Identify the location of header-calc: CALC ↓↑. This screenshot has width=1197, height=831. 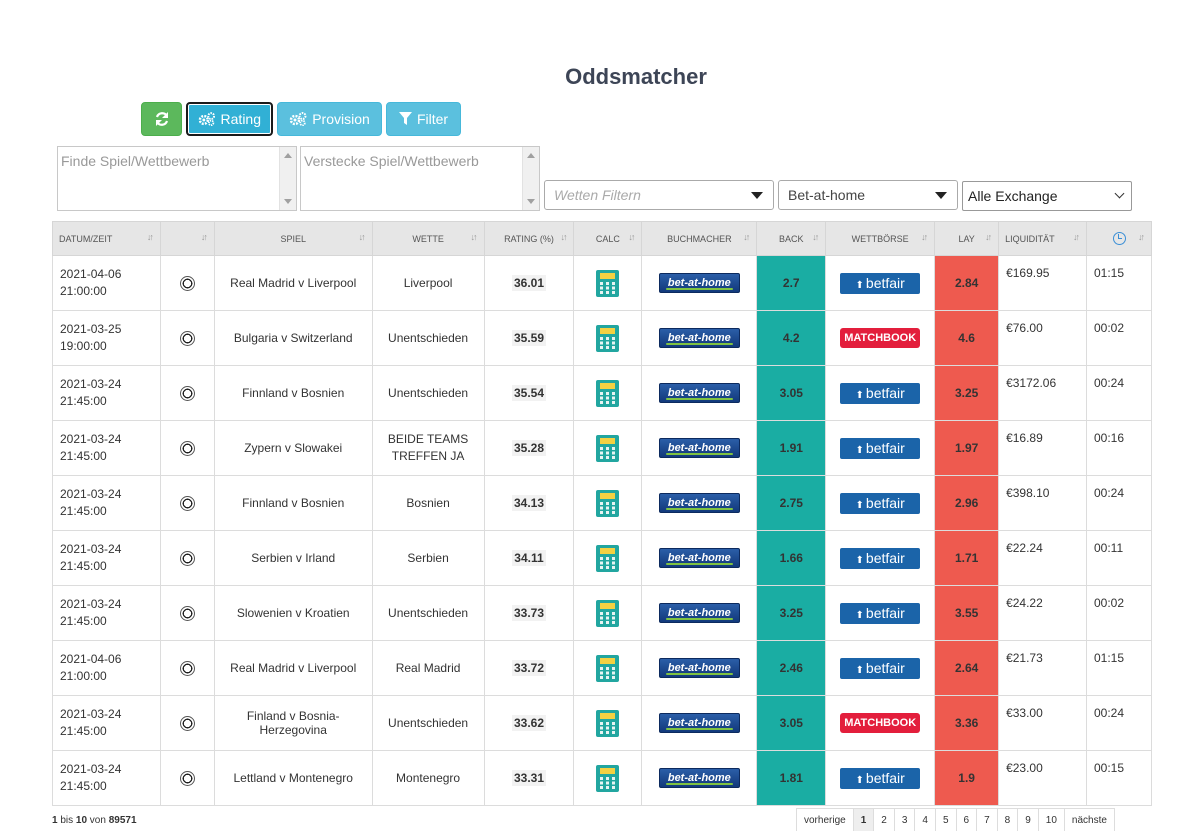
(608, 238).